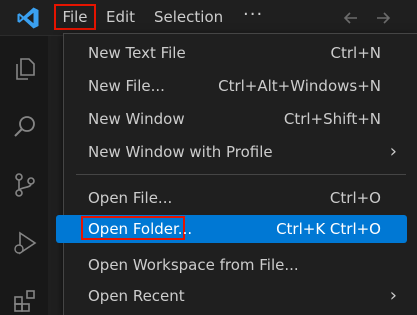 This screenshot has width=417, height=315. I want to click on menu-edit: Edit, so click(120, 17).